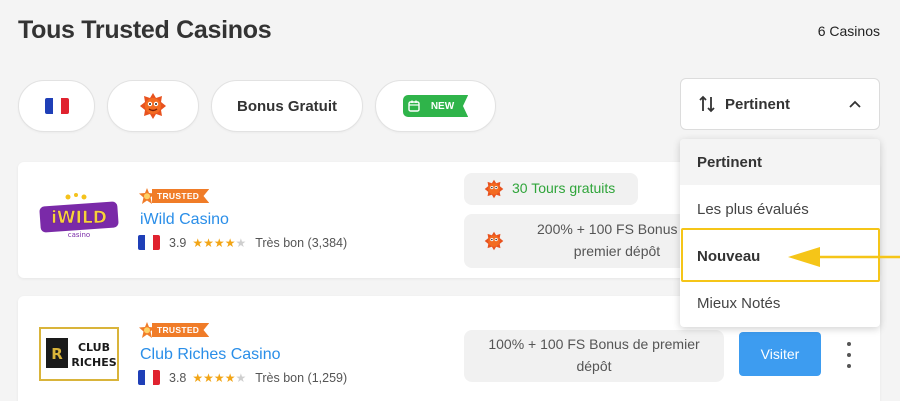 This screenshot has width=900, height=401. I want to click on calendar-icon, so click(413, 106).